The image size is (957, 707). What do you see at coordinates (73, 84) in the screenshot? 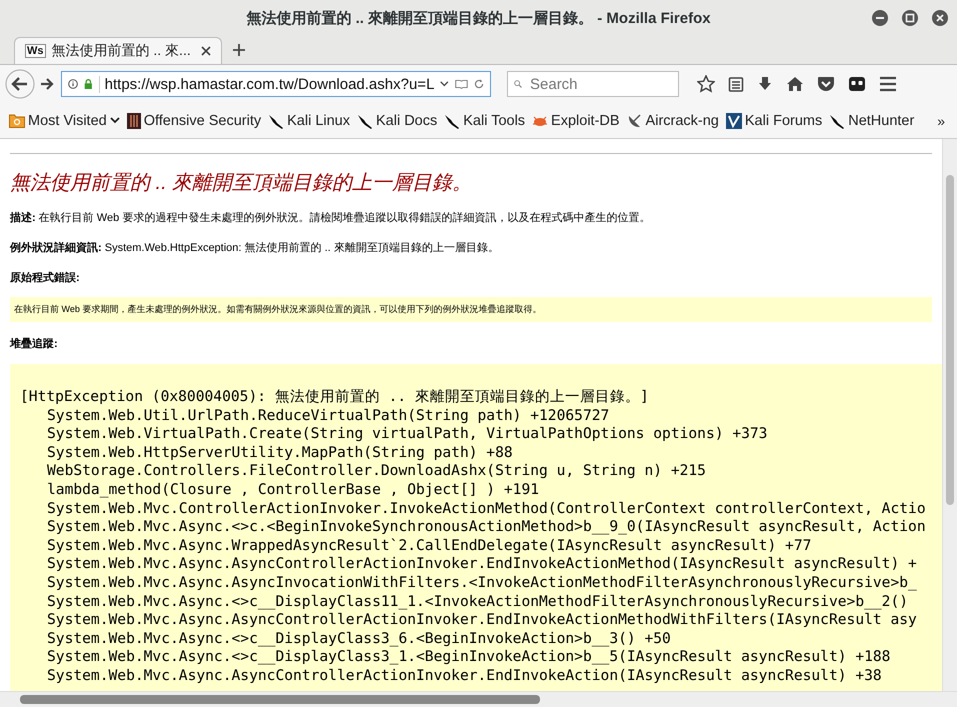
I see `info-icon` at bounding box center [73, 84].